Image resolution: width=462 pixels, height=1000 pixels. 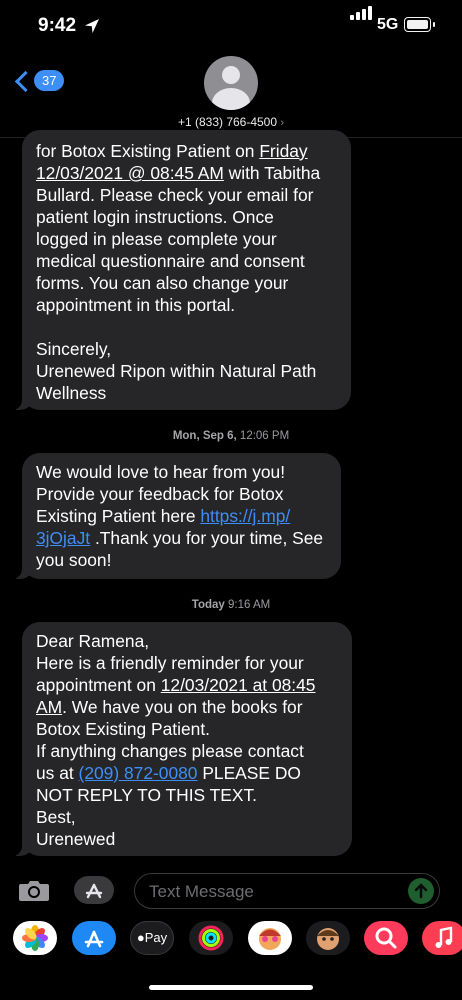 I want to click on message-composer, so click(x=231, y=892).